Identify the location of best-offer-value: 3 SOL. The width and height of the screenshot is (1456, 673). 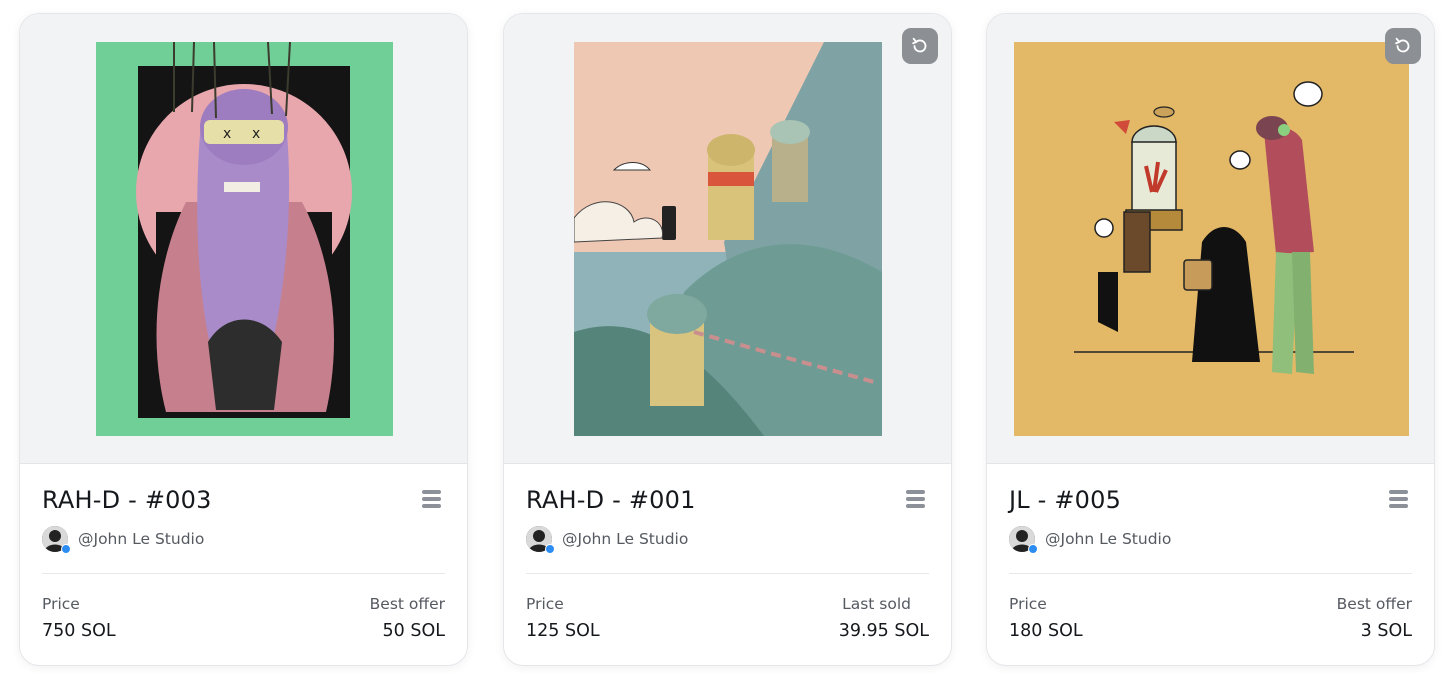
(1386, 631).